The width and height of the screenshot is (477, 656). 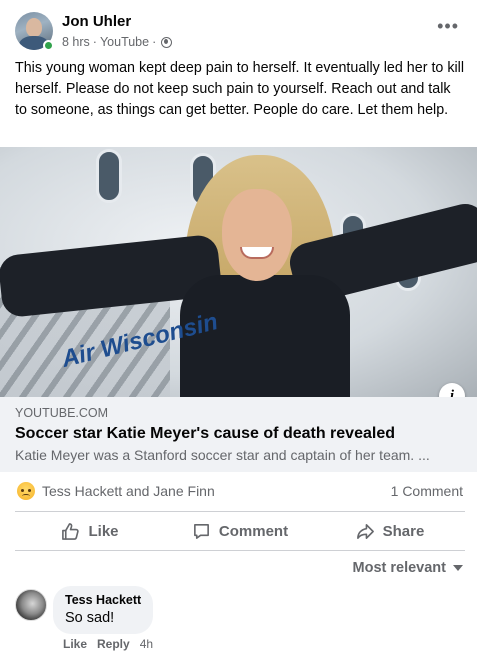 What do you see at coordinates (146, 644) in the screenshot?
I see `comment-time: 4h` at bounding box center [146, 644].